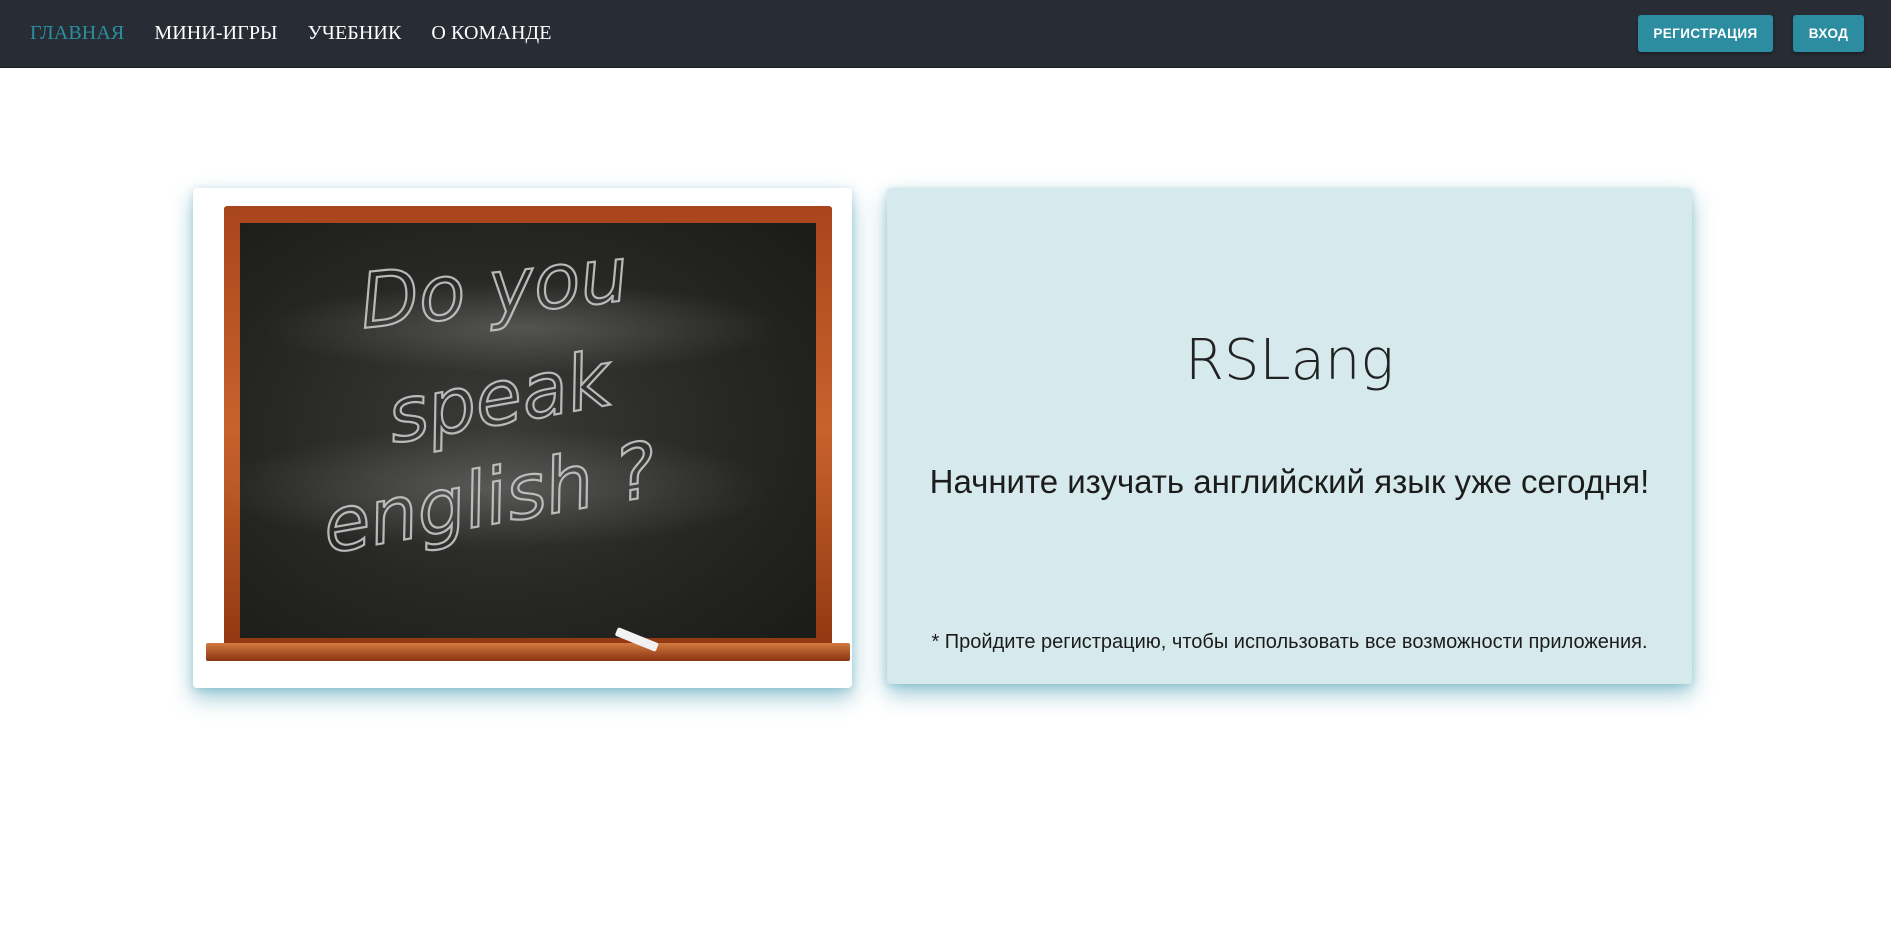 The height and width of the screenshot is (943, 1891). I want to click on app-title: RSLang, so click(1289, 360).